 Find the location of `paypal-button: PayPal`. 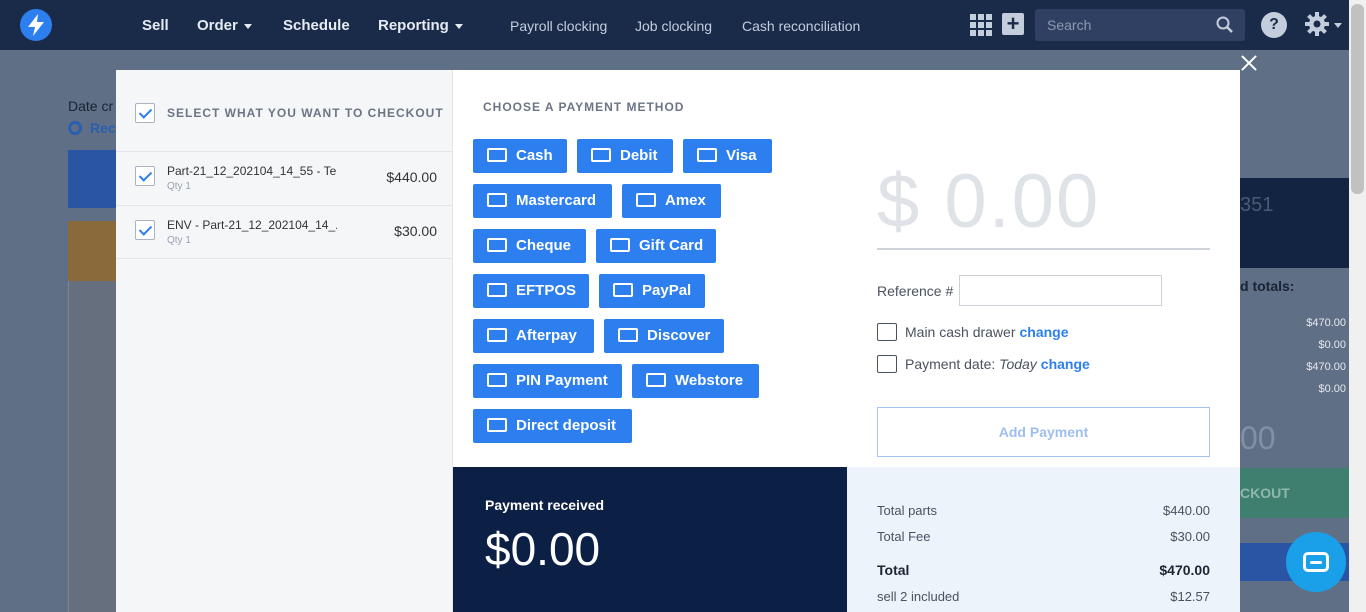

paypal-button: PayPal is located at coordinates (652, 291).